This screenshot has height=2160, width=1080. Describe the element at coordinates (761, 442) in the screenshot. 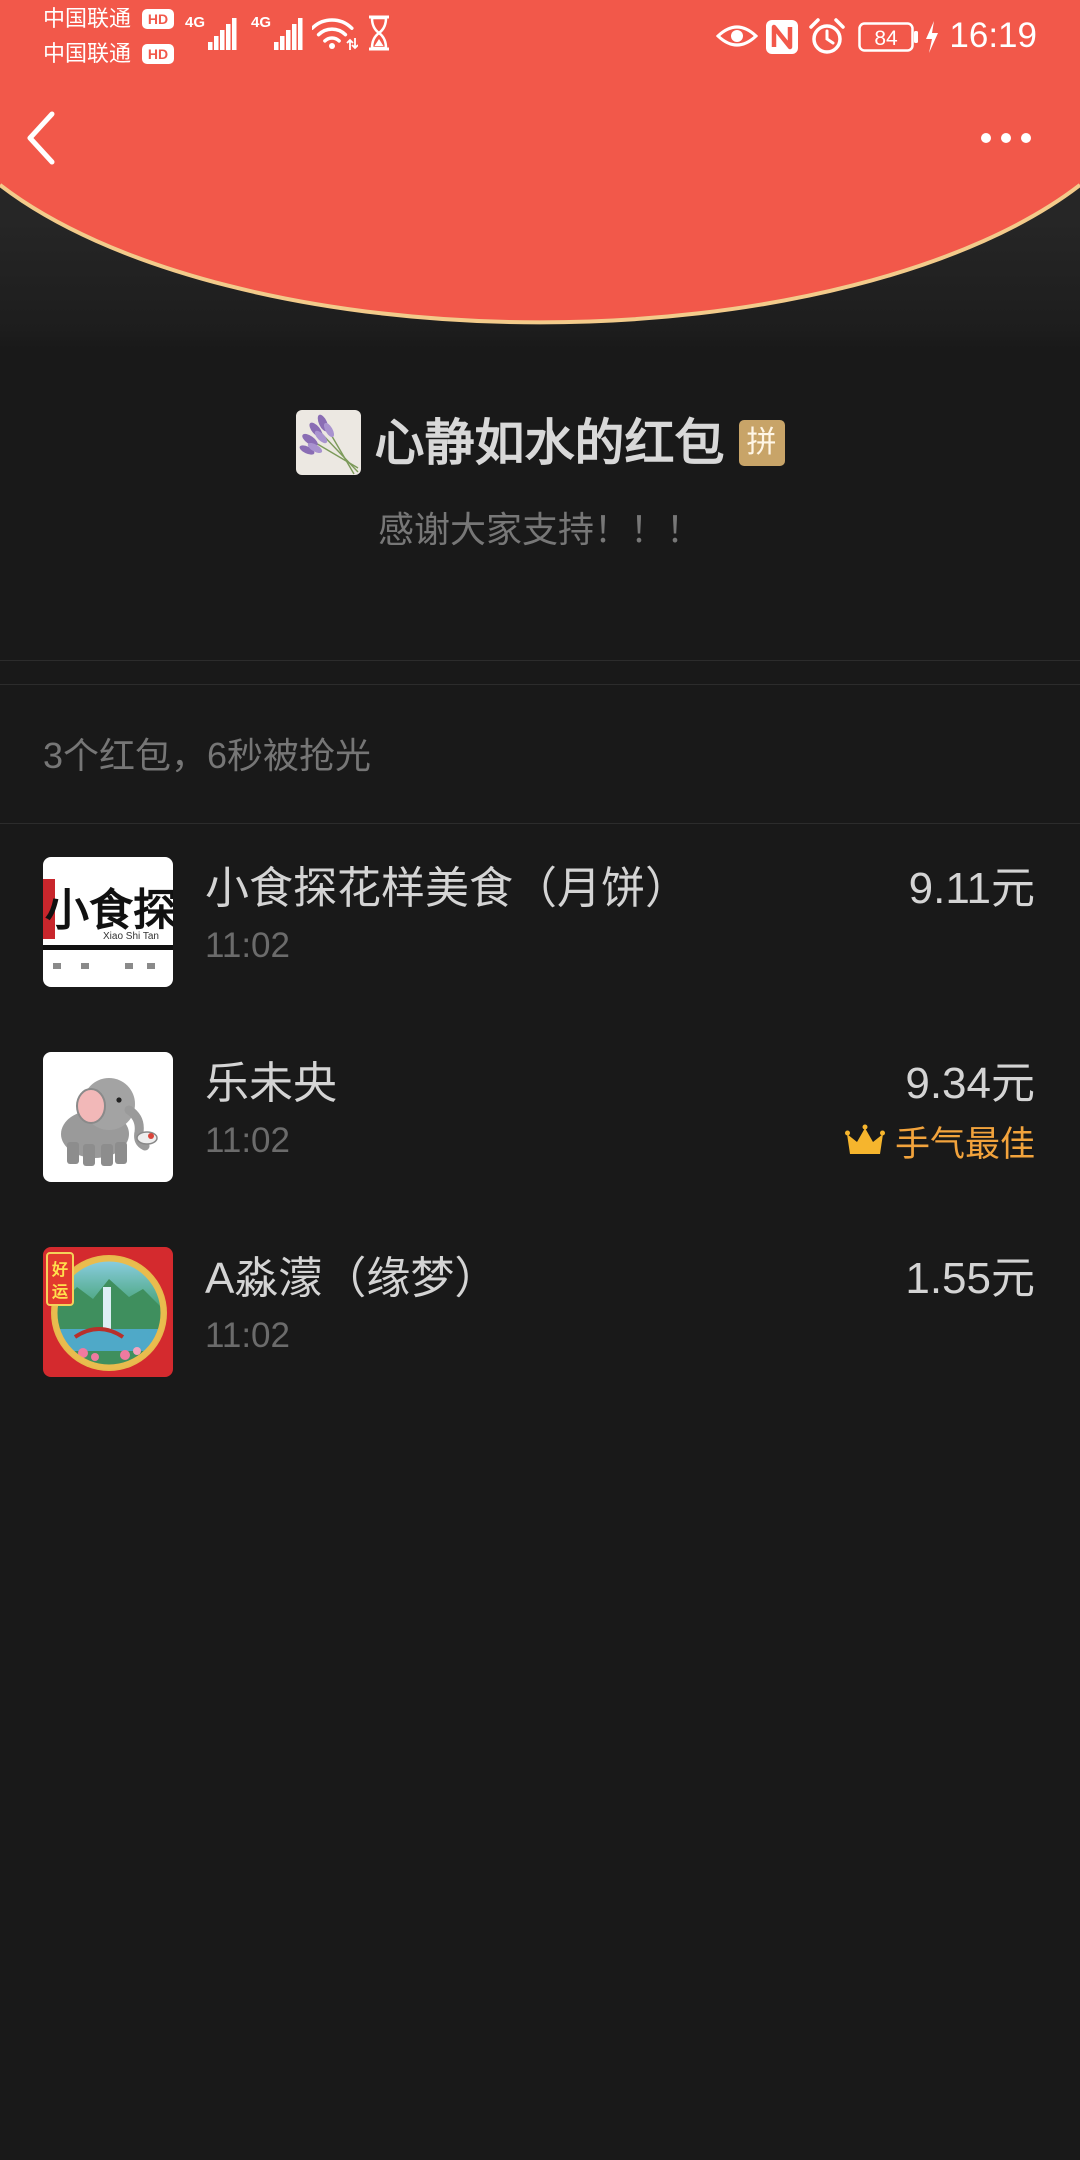

I see `group-packet-badge: 拼` at that location.